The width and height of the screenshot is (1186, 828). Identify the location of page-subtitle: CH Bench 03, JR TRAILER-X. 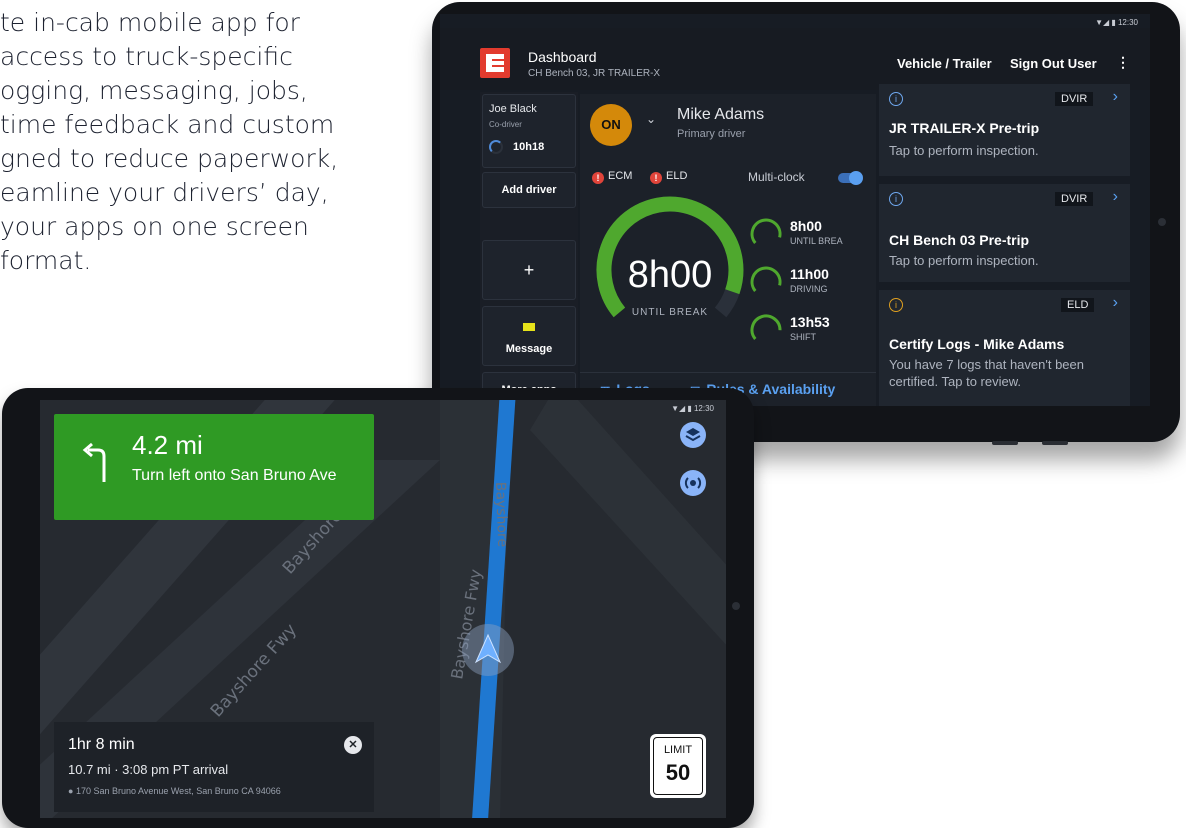
(594, 73).